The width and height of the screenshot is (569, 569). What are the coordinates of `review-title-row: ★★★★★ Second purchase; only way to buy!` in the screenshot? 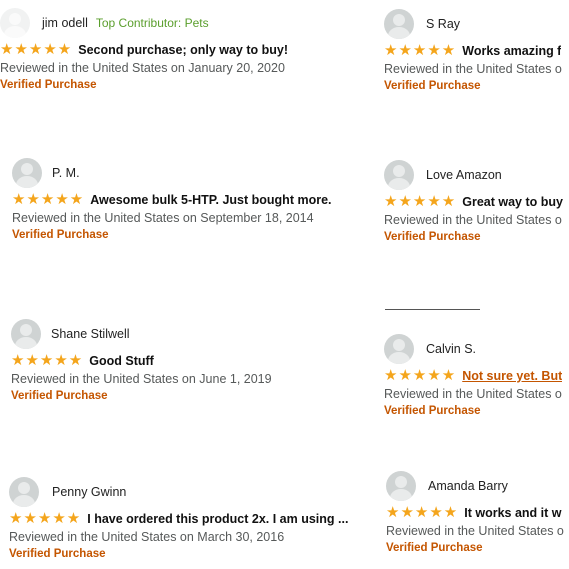 It's located at (185, 50).